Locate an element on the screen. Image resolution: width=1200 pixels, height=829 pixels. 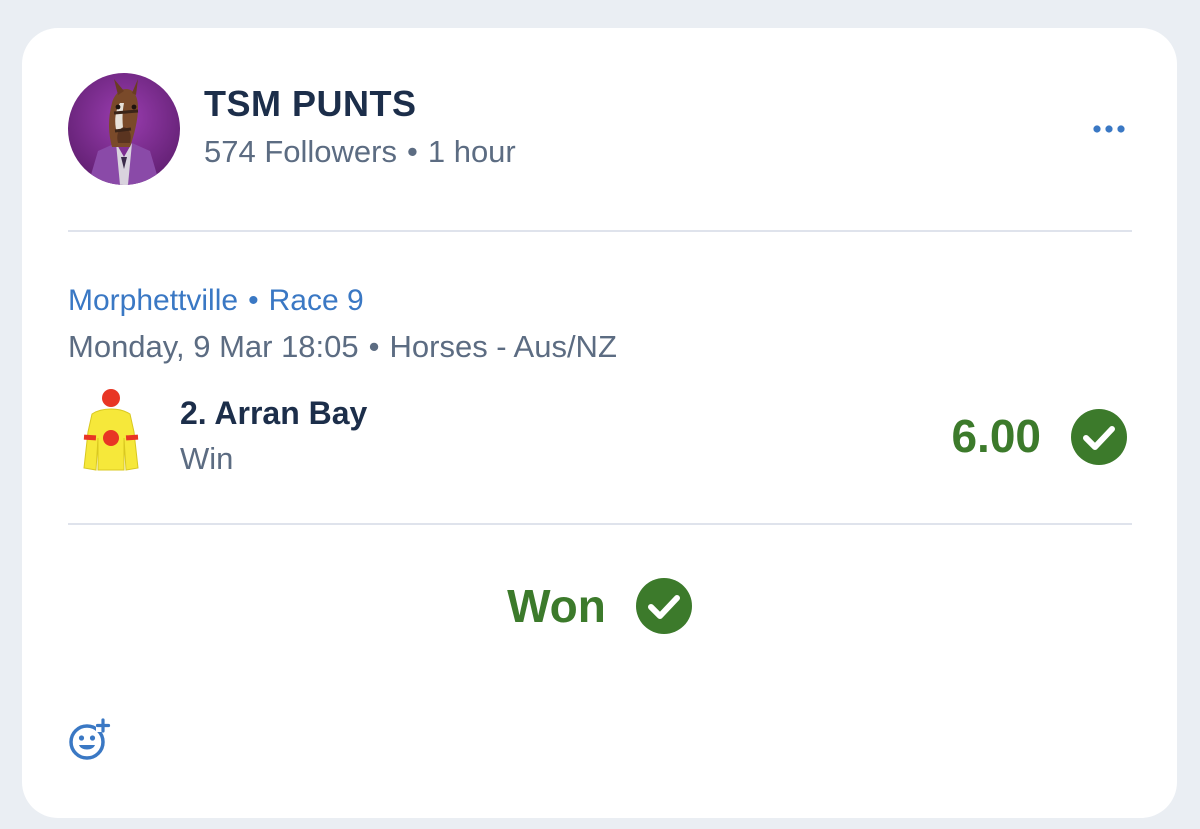
more-options-button is located at coordinates (1109, 129).